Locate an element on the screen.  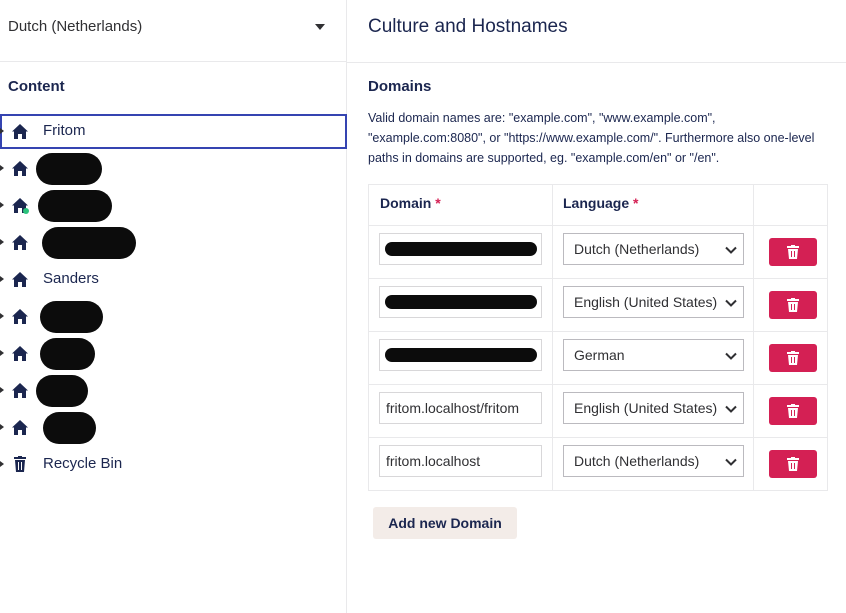
table-row: Dutch (Netherlands) is located at coordinates (598, 252).